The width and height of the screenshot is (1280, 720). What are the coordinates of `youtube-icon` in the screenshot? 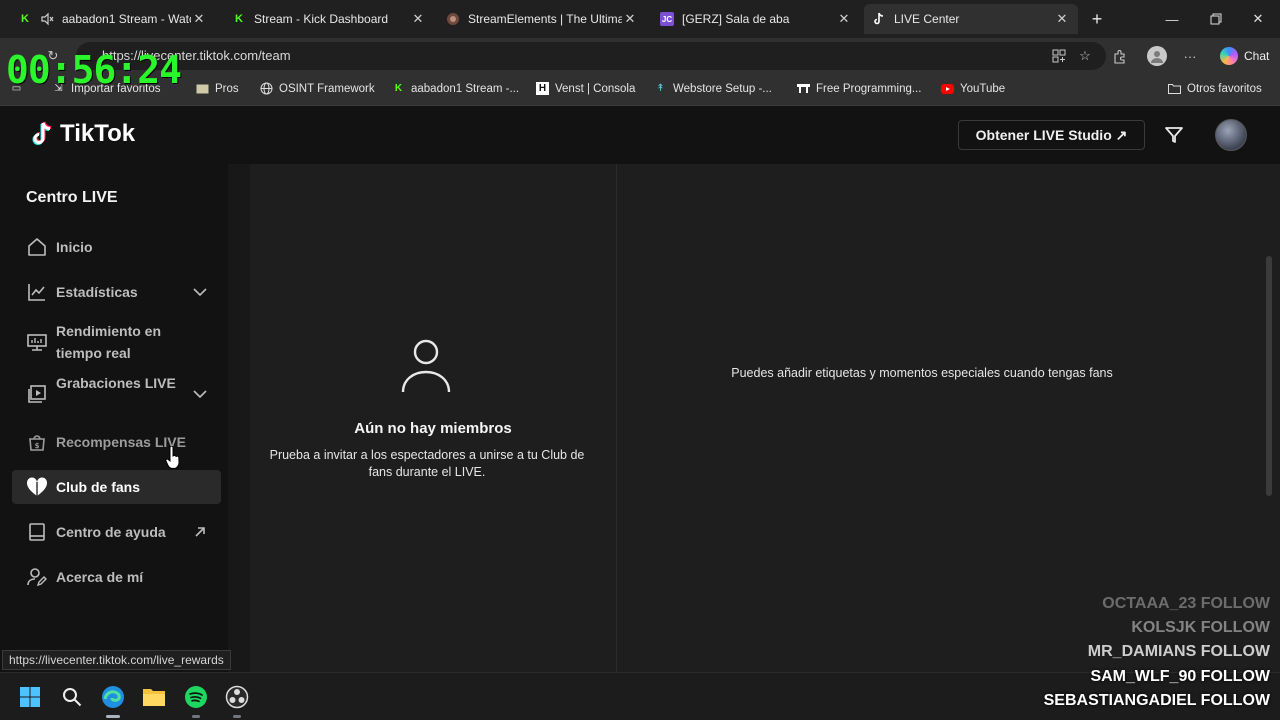 It's located at (947, 88).